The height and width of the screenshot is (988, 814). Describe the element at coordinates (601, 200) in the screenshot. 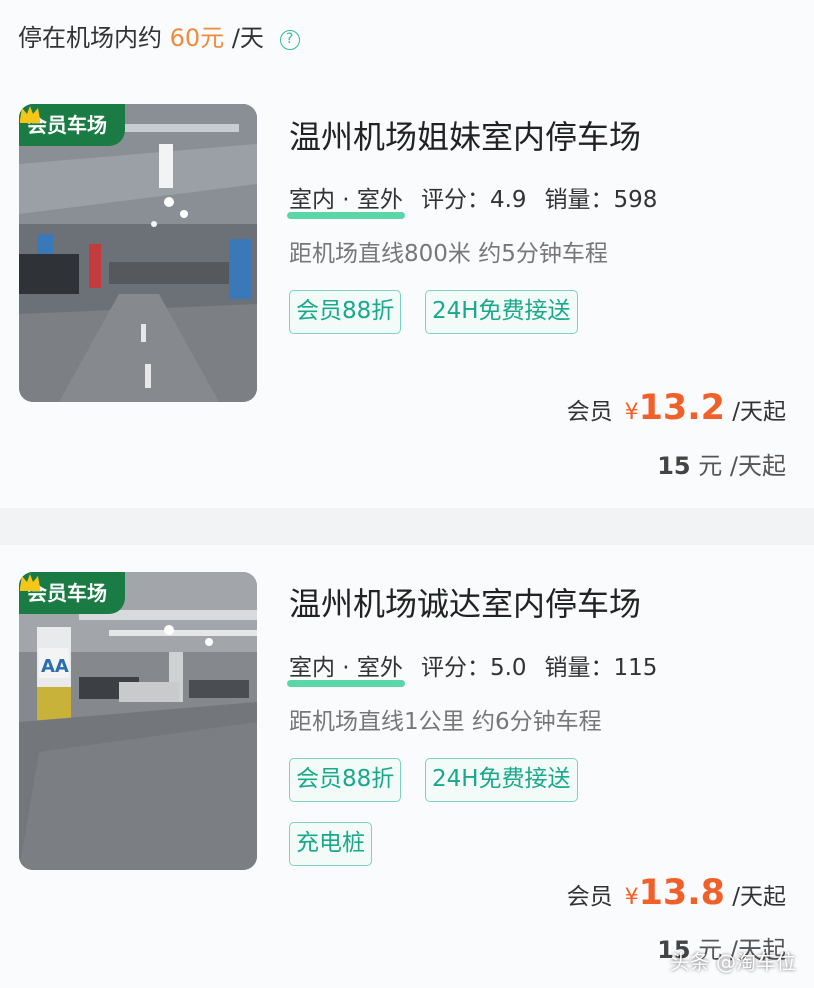

I see `sales-count: 销量：598` at that location.